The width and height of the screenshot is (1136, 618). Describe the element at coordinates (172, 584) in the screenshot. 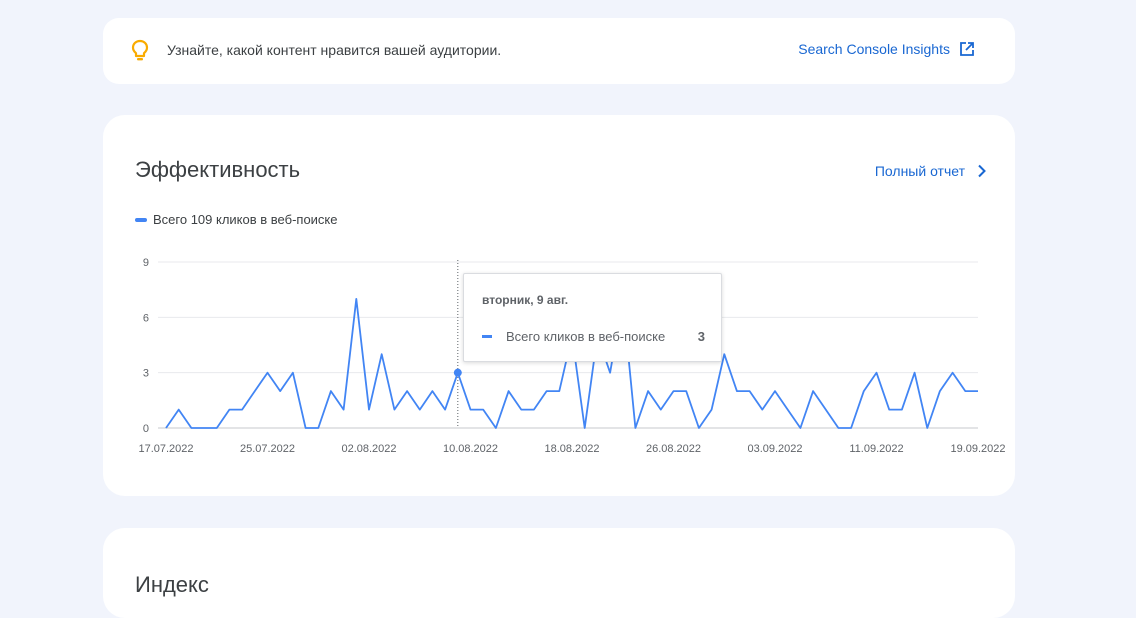

I see `index-title: Индекс` at that location.